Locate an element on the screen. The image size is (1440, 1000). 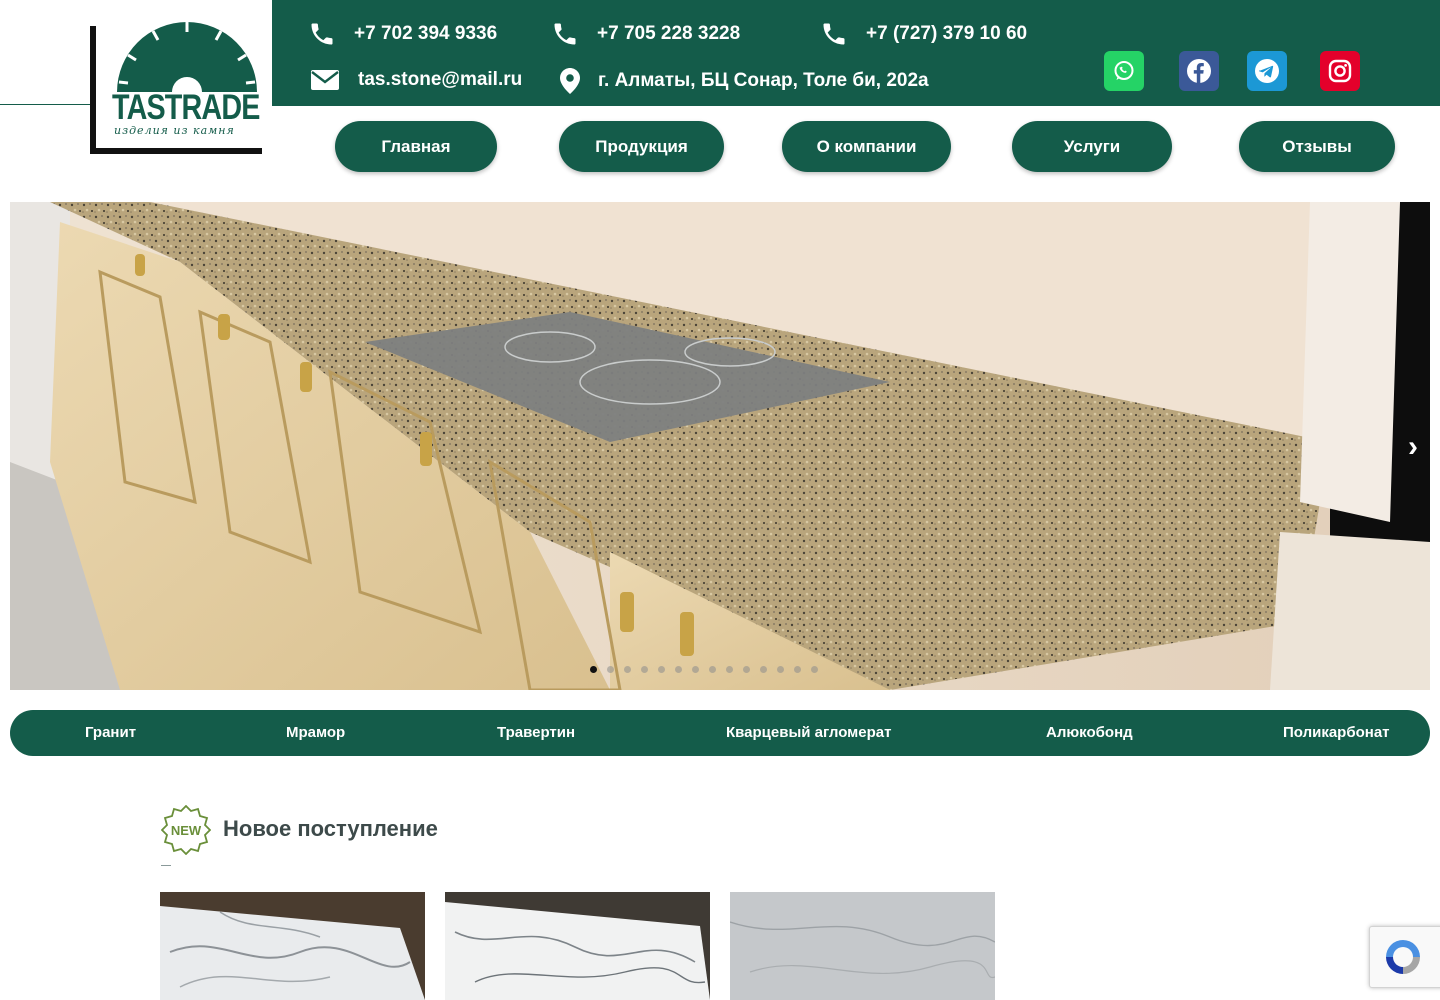
new-badge-icon: NEW is located at coordinates (186, 832).